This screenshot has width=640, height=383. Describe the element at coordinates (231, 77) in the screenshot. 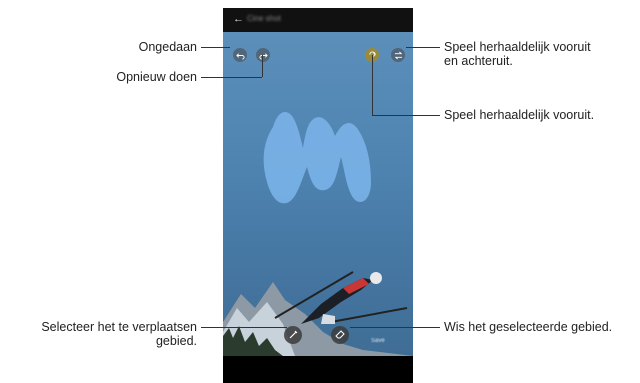

I see `leader-line-redo` at that location.